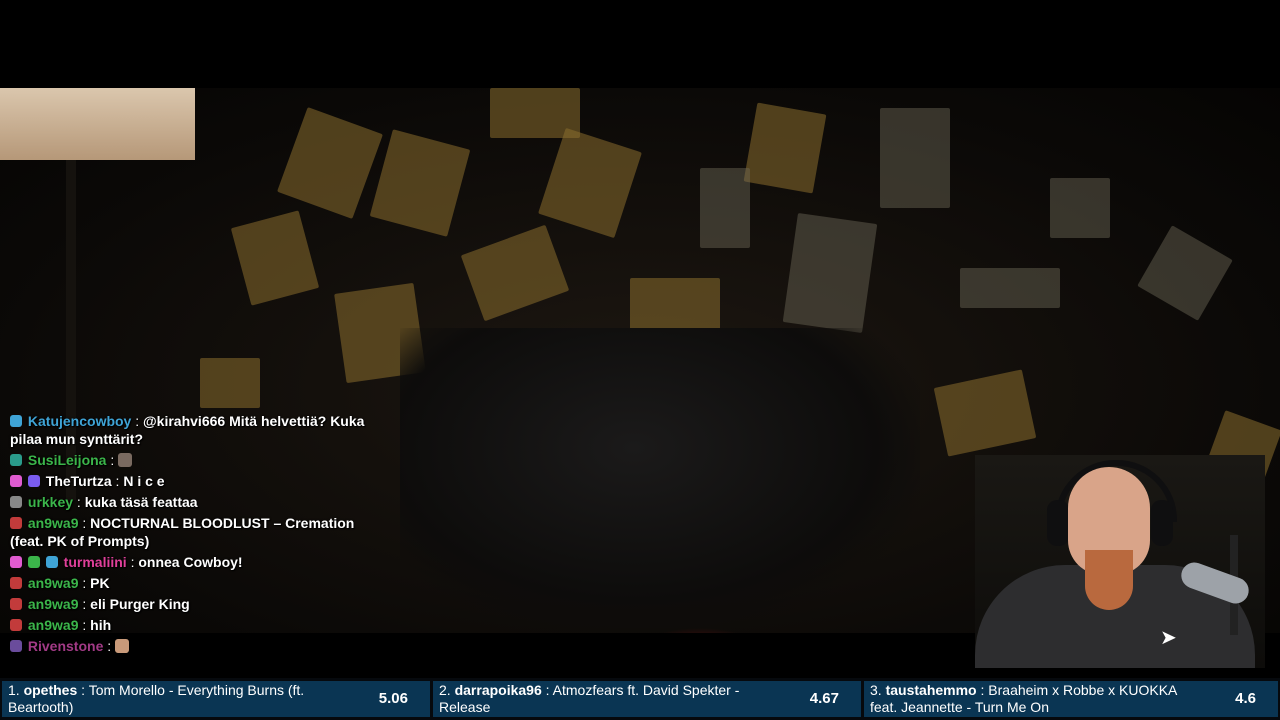 The image size is (1280, 720). I want to click on request-user: taustahemmo, so click(931, 690).